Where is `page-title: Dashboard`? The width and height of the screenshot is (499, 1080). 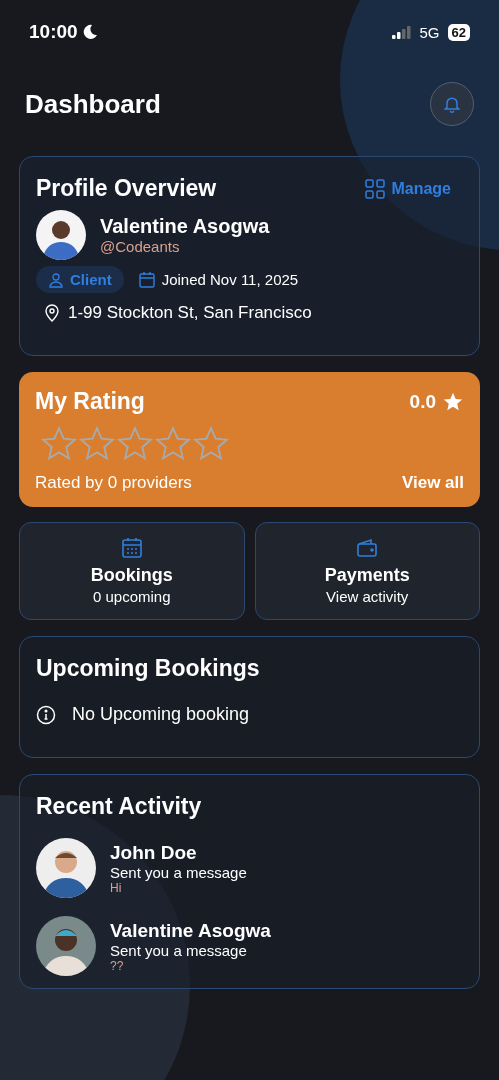 page-title: Dashboard is located at coordinates (93, 104).